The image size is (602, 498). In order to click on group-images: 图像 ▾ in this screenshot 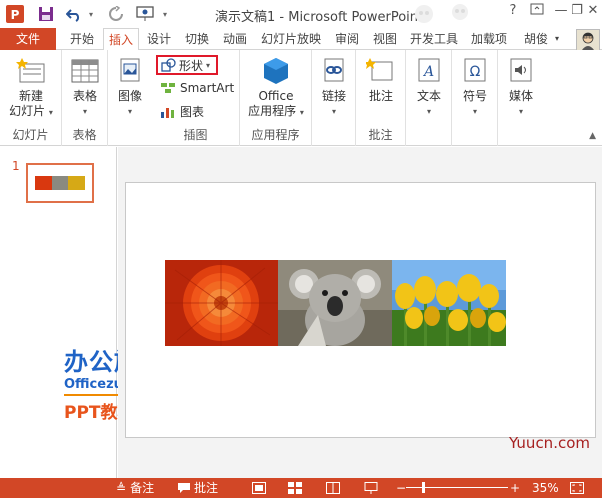, I will do `click(130, 98)`.